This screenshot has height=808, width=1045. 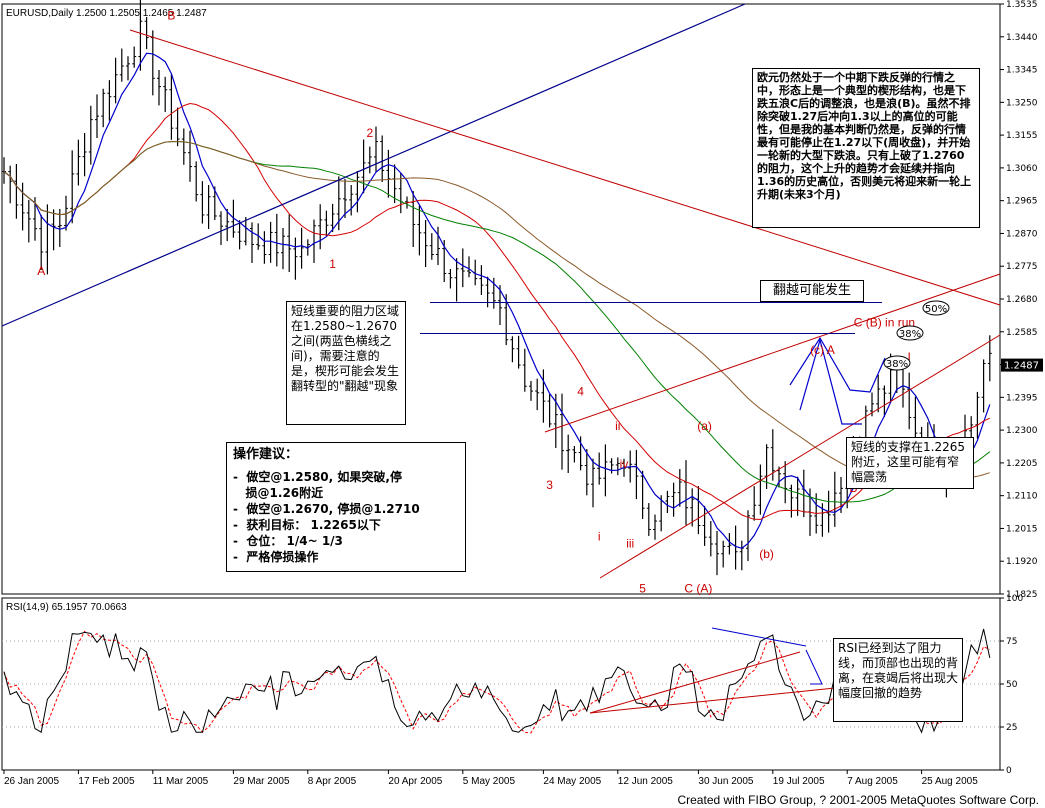 I want to click on wave-label: (b), so click(x=766, y=554).